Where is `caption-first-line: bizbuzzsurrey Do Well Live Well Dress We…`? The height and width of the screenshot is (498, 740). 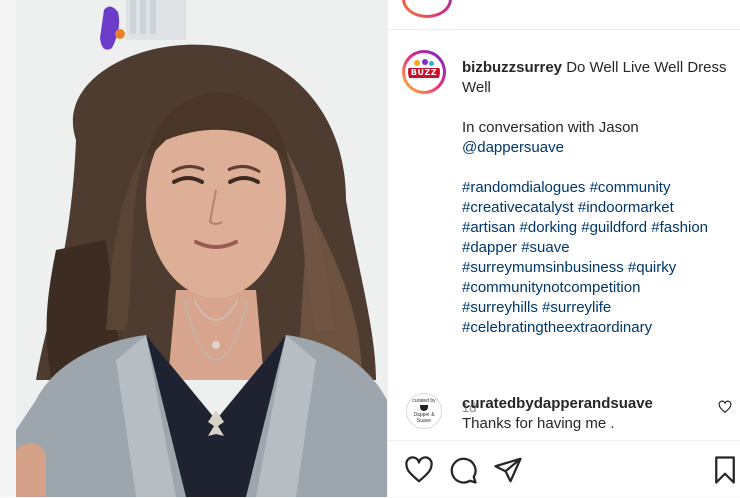
caption-first-line: bizbuzzsurrey Do Well Live Well Dress We… is located at coordinates (598, 78).